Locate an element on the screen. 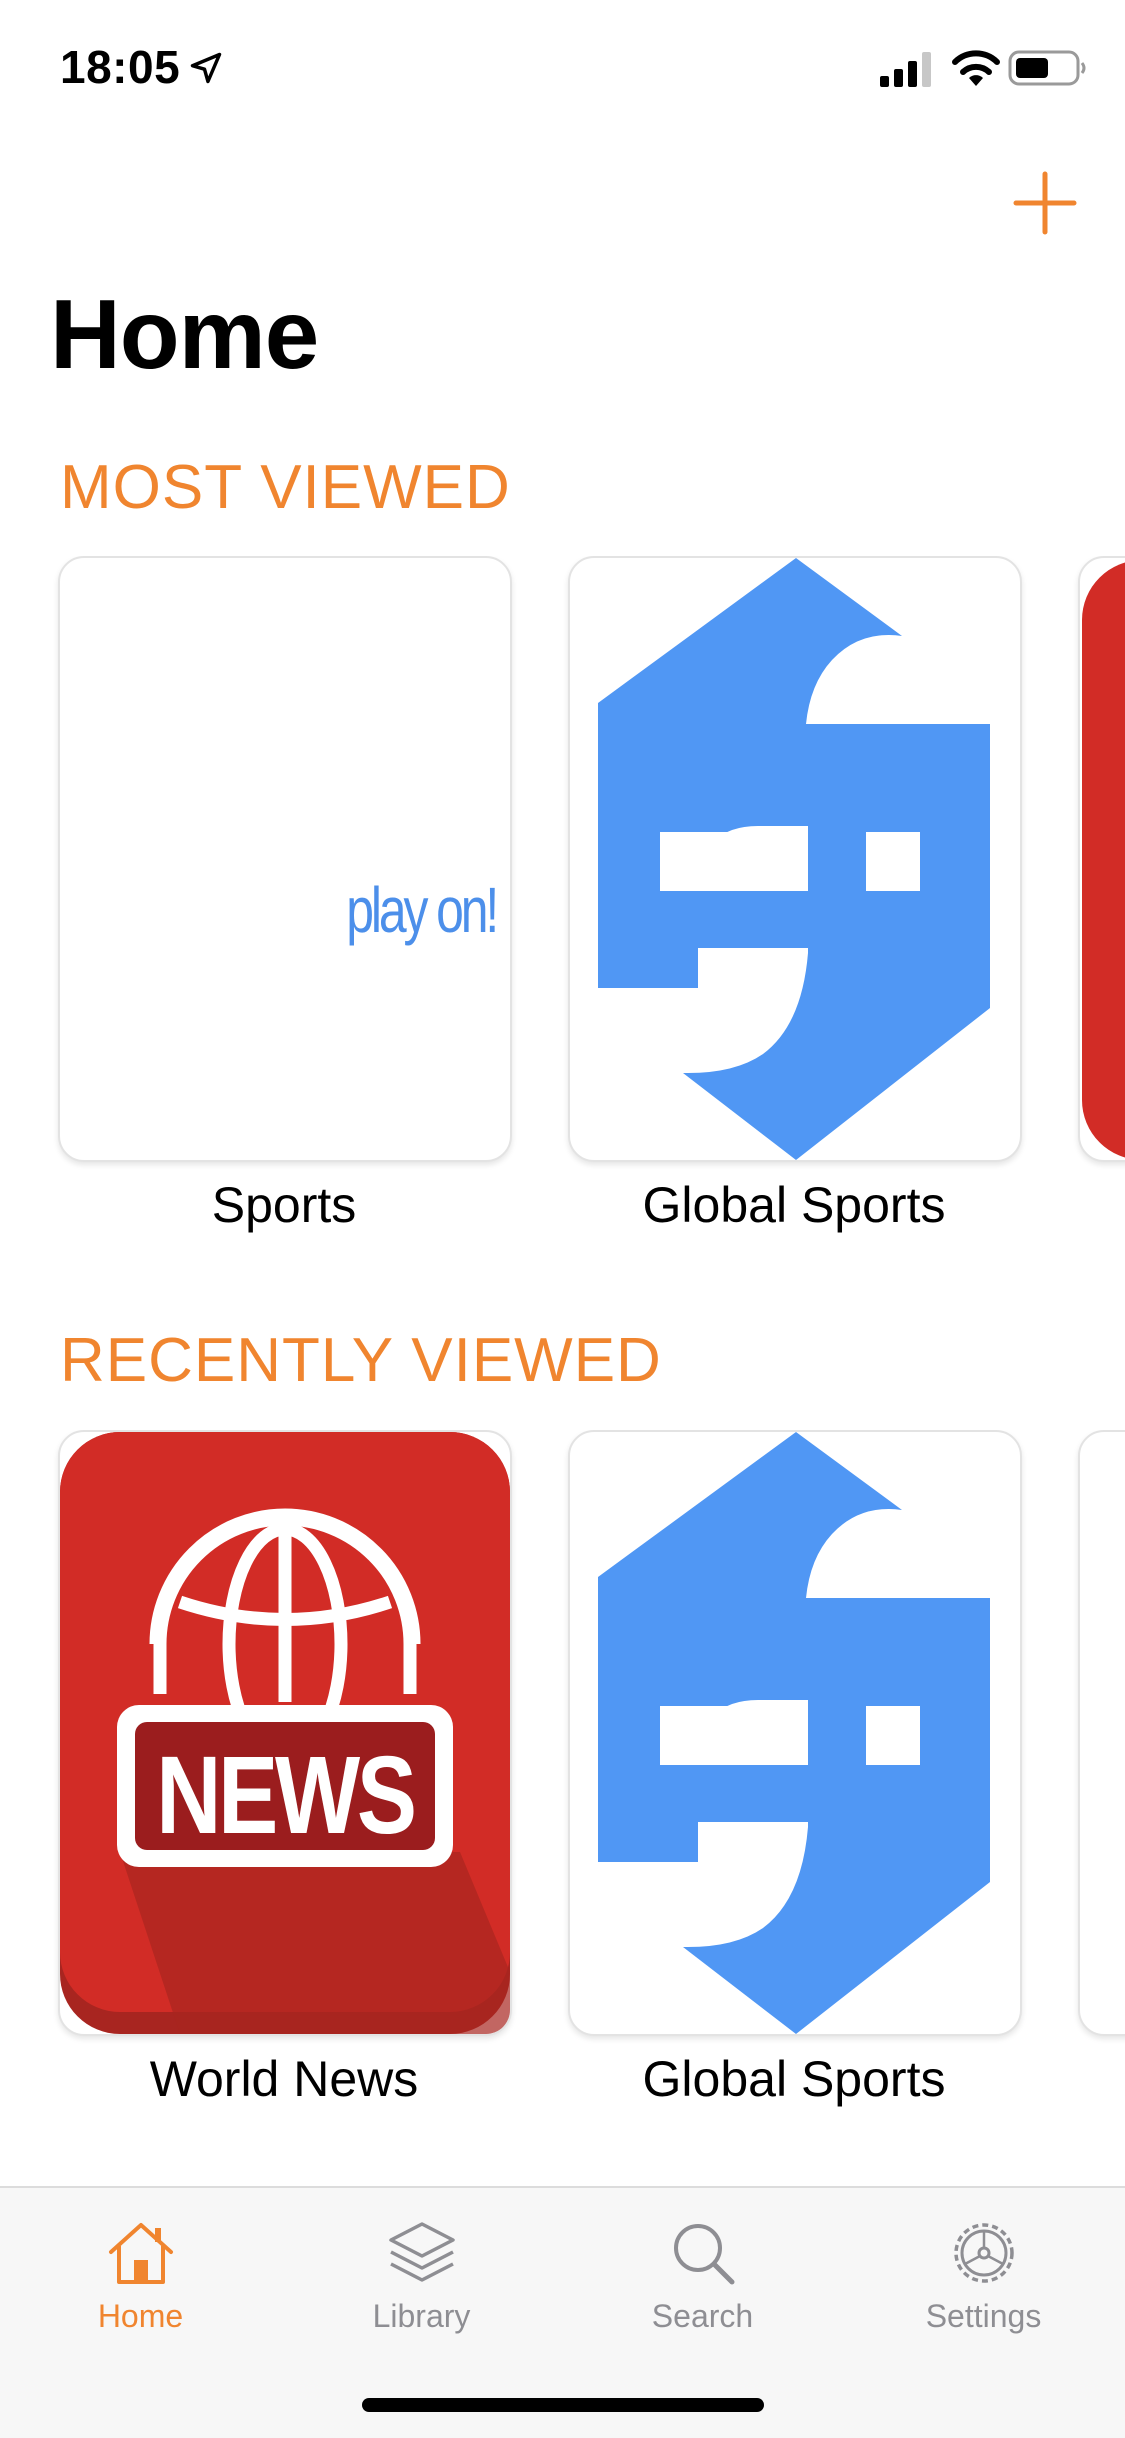 Image resolution: width=1125 pixels, height=2438 pixels. status-bar: 18:05 is located at coordinates (562, 70).